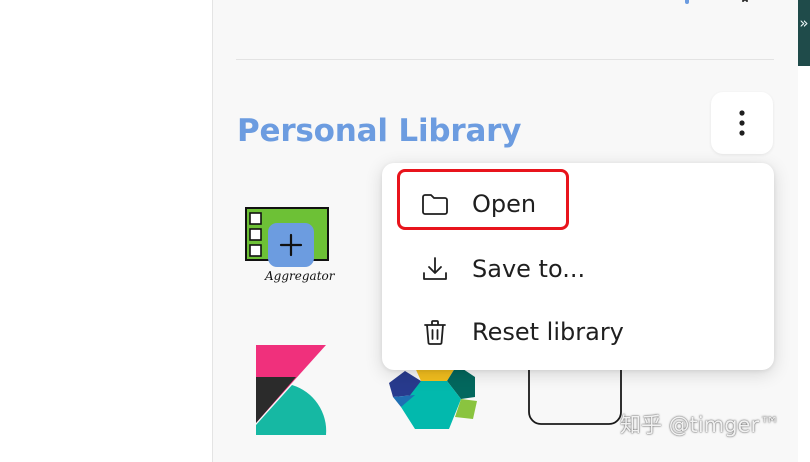 The width and height of the screenshot is (810, 462). I want to click on menu-item-reset: Reset library, so click(578, 332).